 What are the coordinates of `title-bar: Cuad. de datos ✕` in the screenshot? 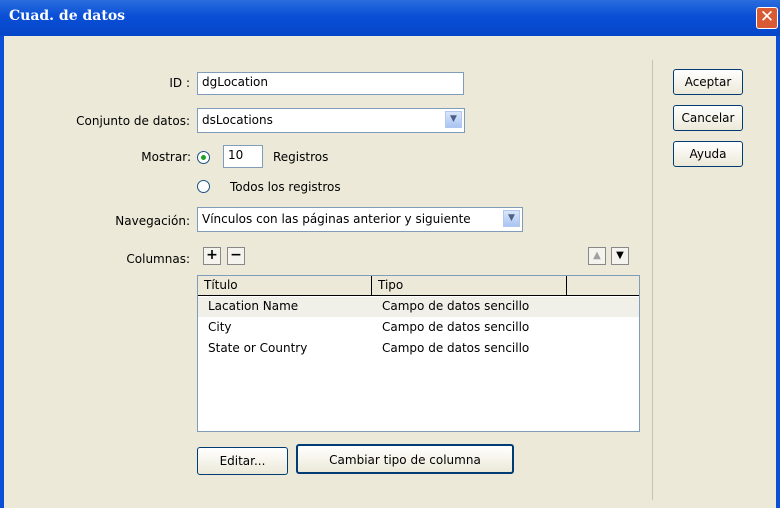 It's located at (390, 18).